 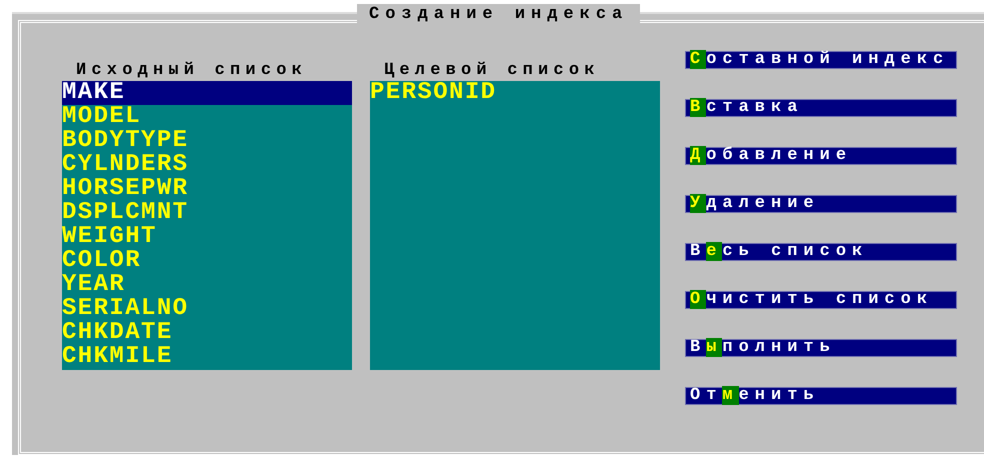 What do you see at coordinates (821, 60) in the screenshot?
I see `menu-button: С оставной индекс` at bounding box center [821, 60].